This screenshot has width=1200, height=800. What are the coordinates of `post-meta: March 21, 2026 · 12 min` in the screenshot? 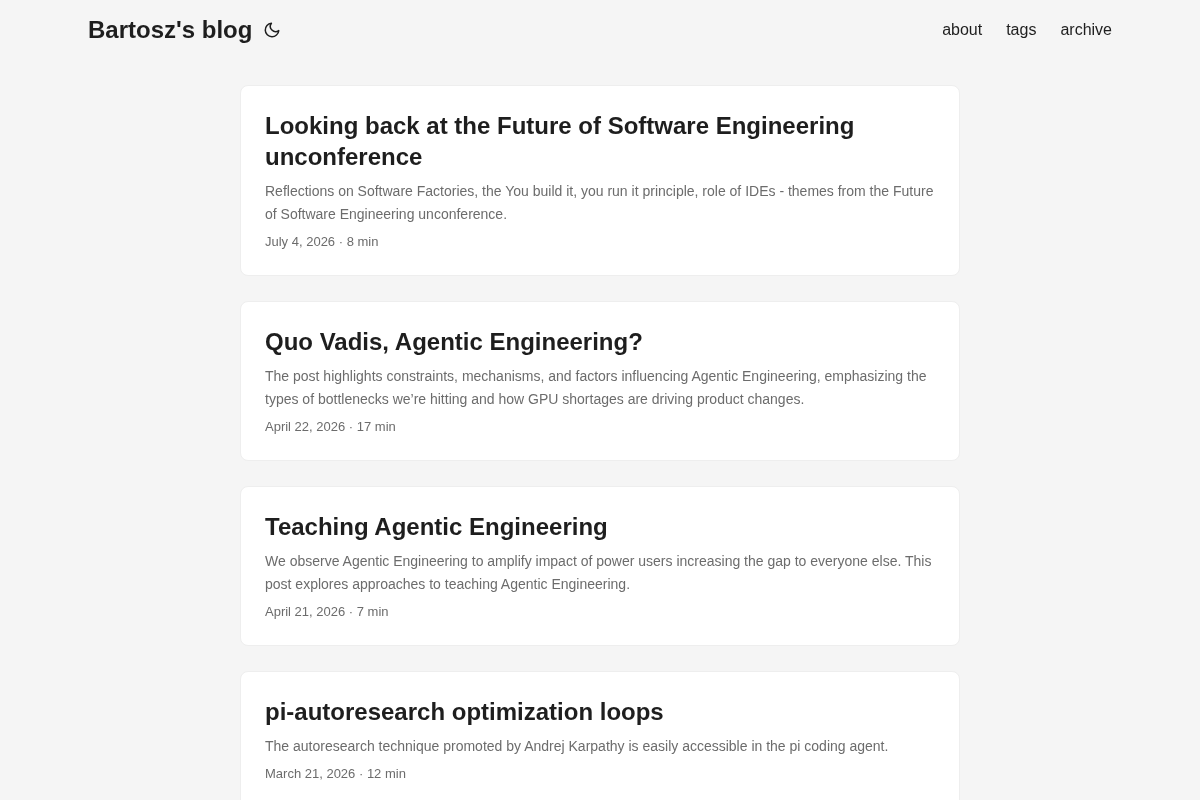 It's located at (336, 774).